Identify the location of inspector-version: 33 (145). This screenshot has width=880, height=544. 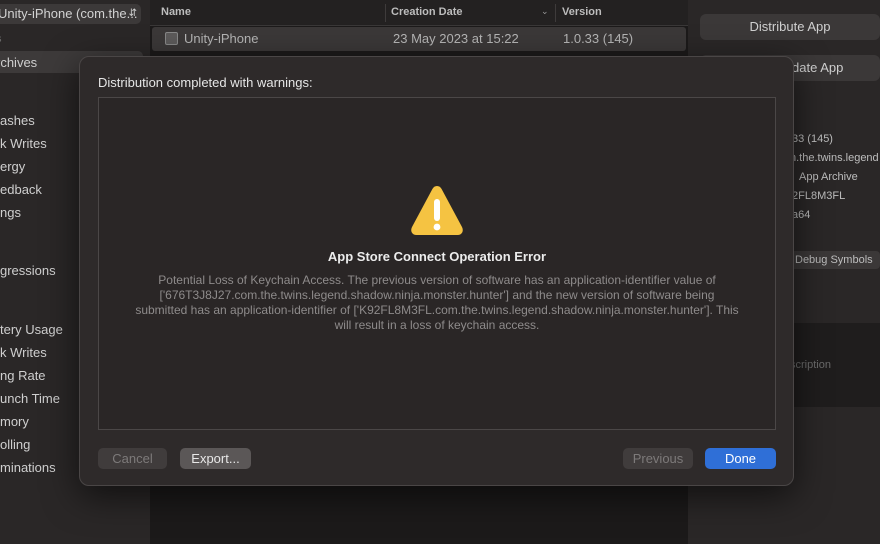
(812, 139).